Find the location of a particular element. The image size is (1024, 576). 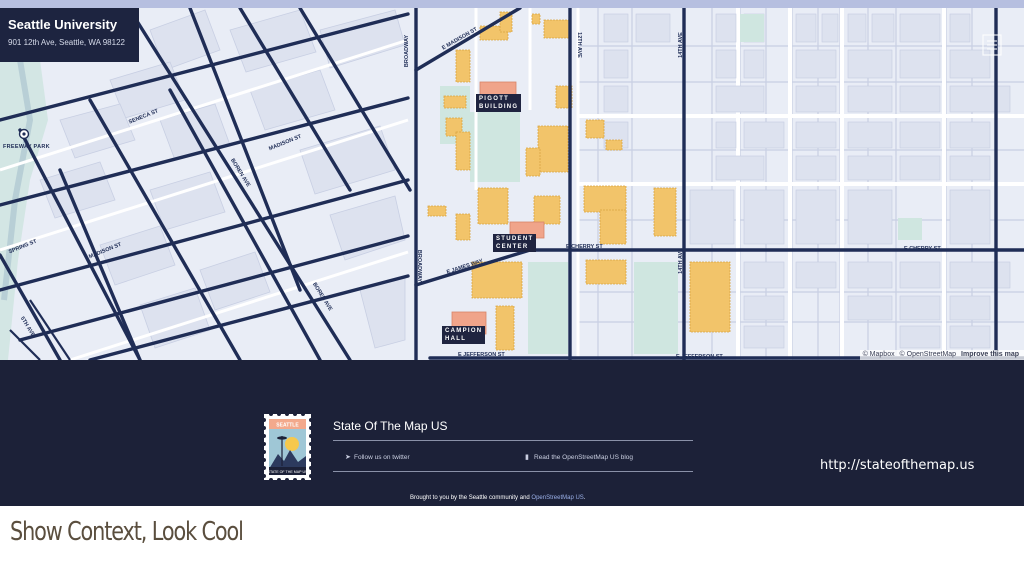

student-line-2: CENTER is located at coordinates (512, 247).